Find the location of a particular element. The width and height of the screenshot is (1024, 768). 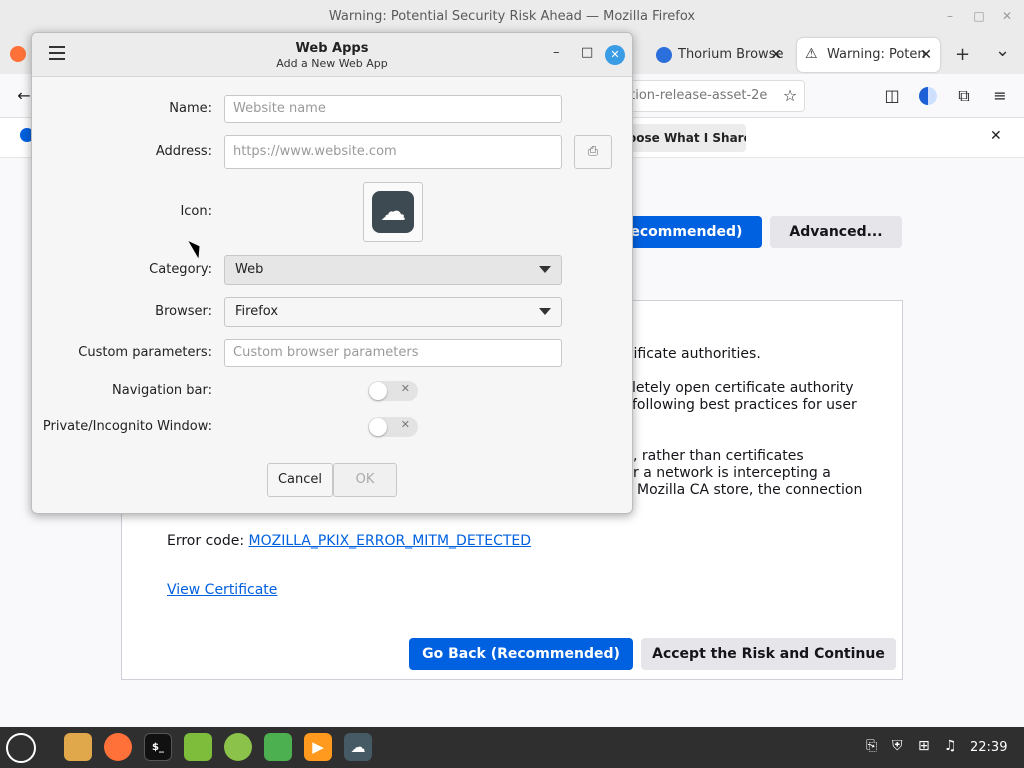

tab-list-button: ⌄ is located at coordinates (1002, 50).